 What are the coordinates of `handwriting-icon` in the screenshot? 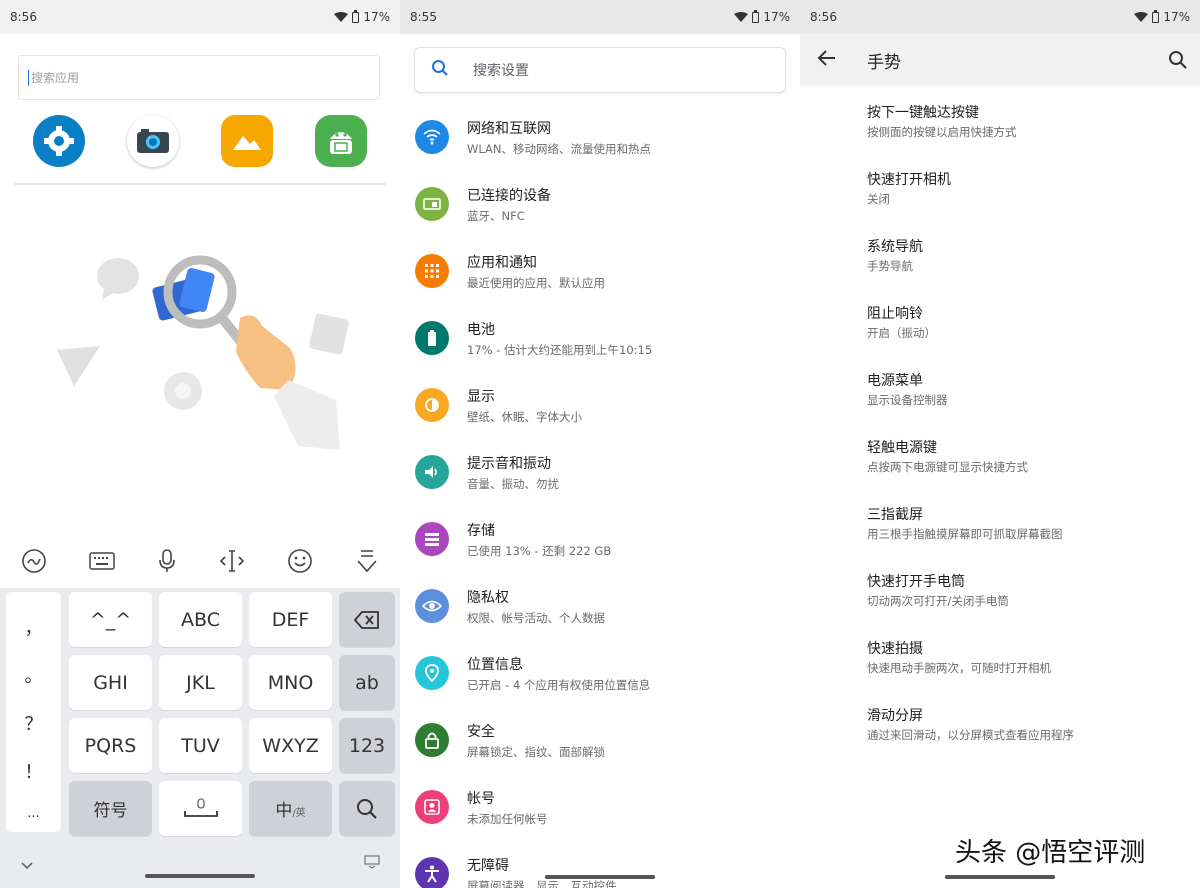 It's located at (34, 563).